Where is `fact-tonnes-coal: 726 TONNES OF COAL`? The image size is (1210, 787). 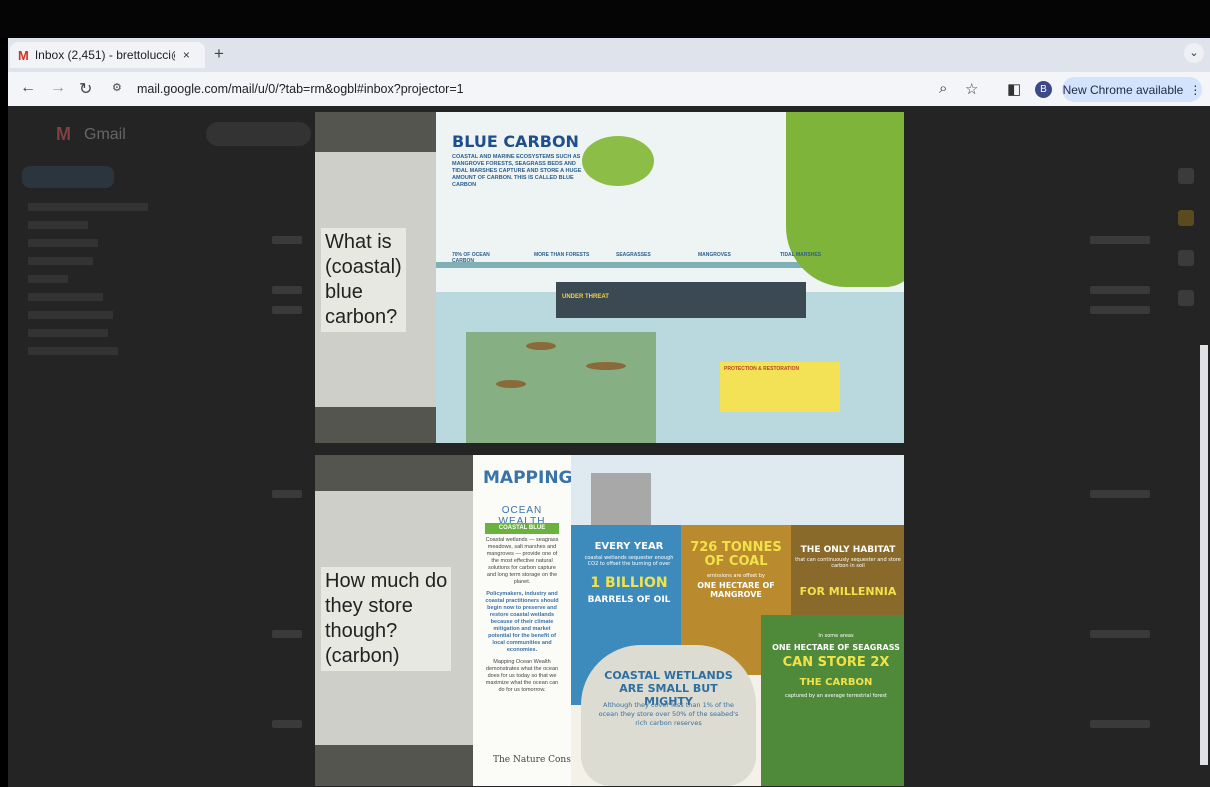 fact-tonnes-coal: 726 TONNES OF COAL is located at coordinates (736, 554).